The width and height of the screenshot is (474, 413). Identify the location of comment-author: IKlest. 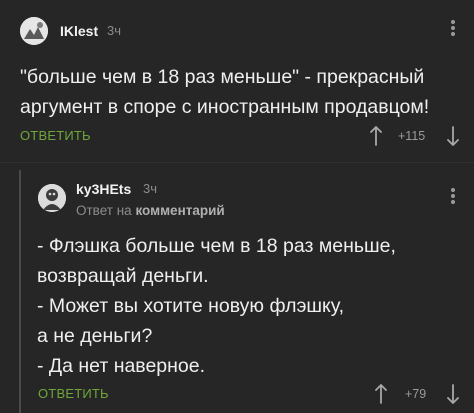
(79, 31).